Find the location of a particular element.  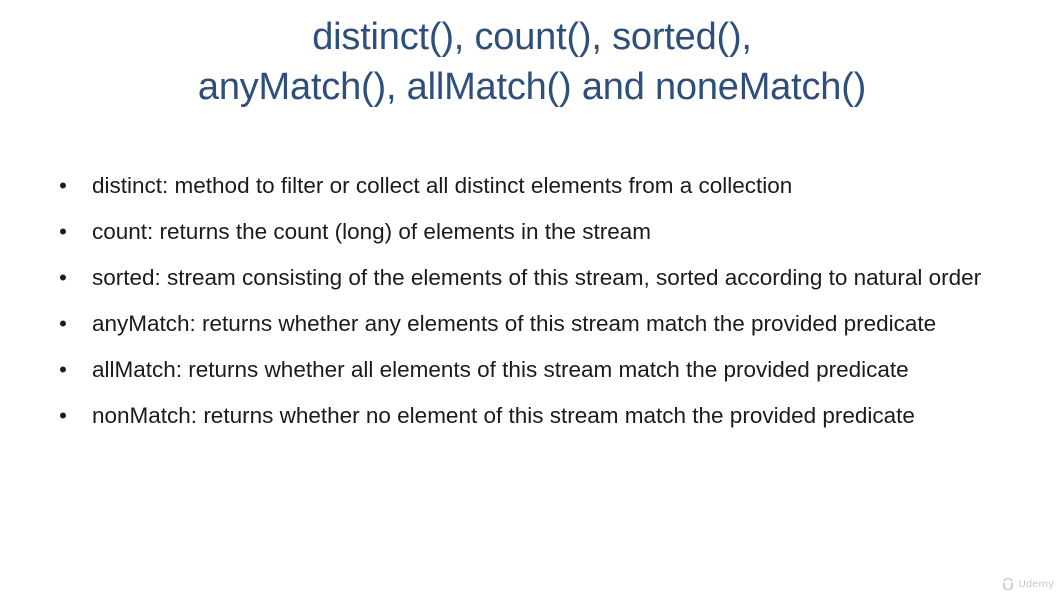

slide-title-line-2: anyMatch(), allMatch() and noneMatch() is located at coordinates (532, 87).